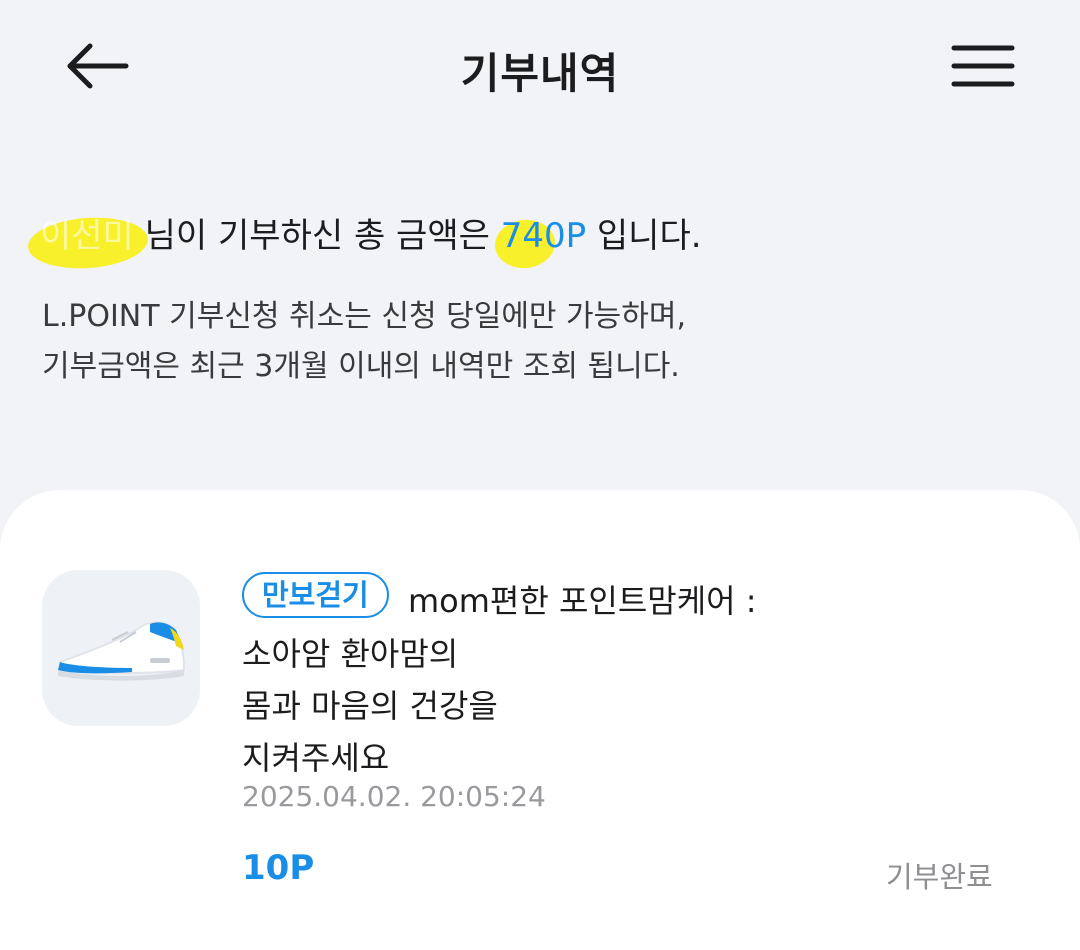  I want to click on app-header: 기부내역, so click(540, 65).